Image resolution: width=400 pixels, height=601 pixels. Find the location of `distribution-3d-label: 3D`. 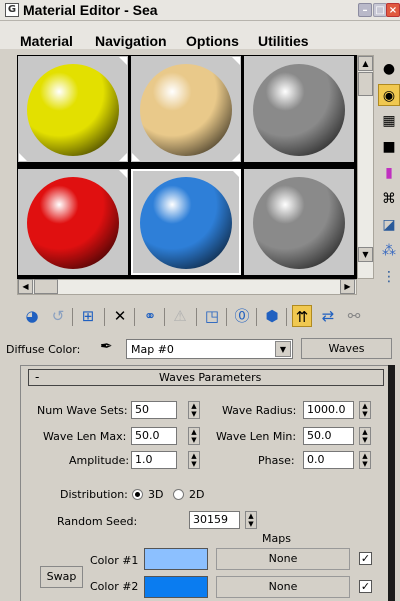

distribution-3d-label: 3D is located at coordinates (156, 494).